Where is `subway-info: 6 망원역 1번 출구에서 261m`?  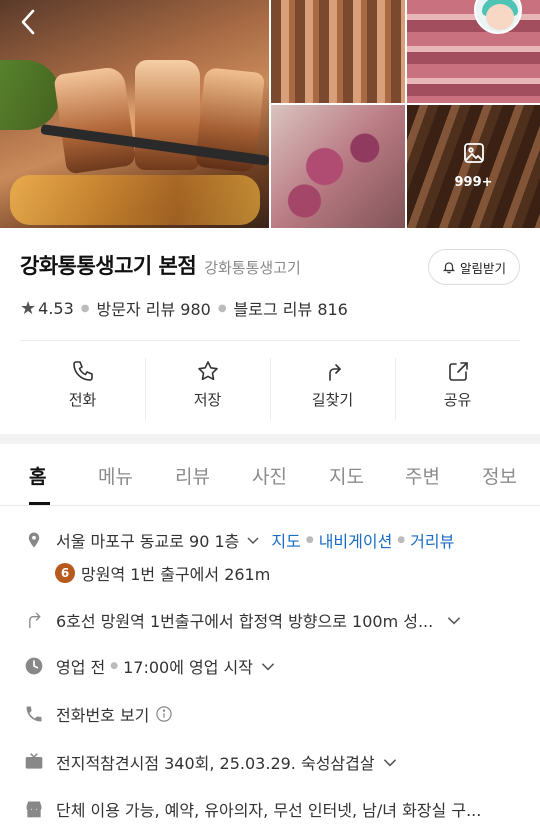
subway-info: 6 망원역 1번 출구에서 261m is located at coordinates (162, 573).